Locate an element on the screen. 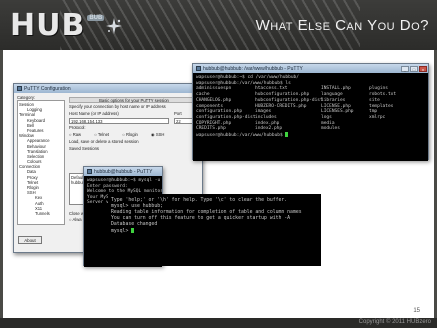 This screenshot has height=328, width=437. terminal-prompt: wapsuser@hubbub:/var/www/hubbub$ is located at coordinates (310, 135).